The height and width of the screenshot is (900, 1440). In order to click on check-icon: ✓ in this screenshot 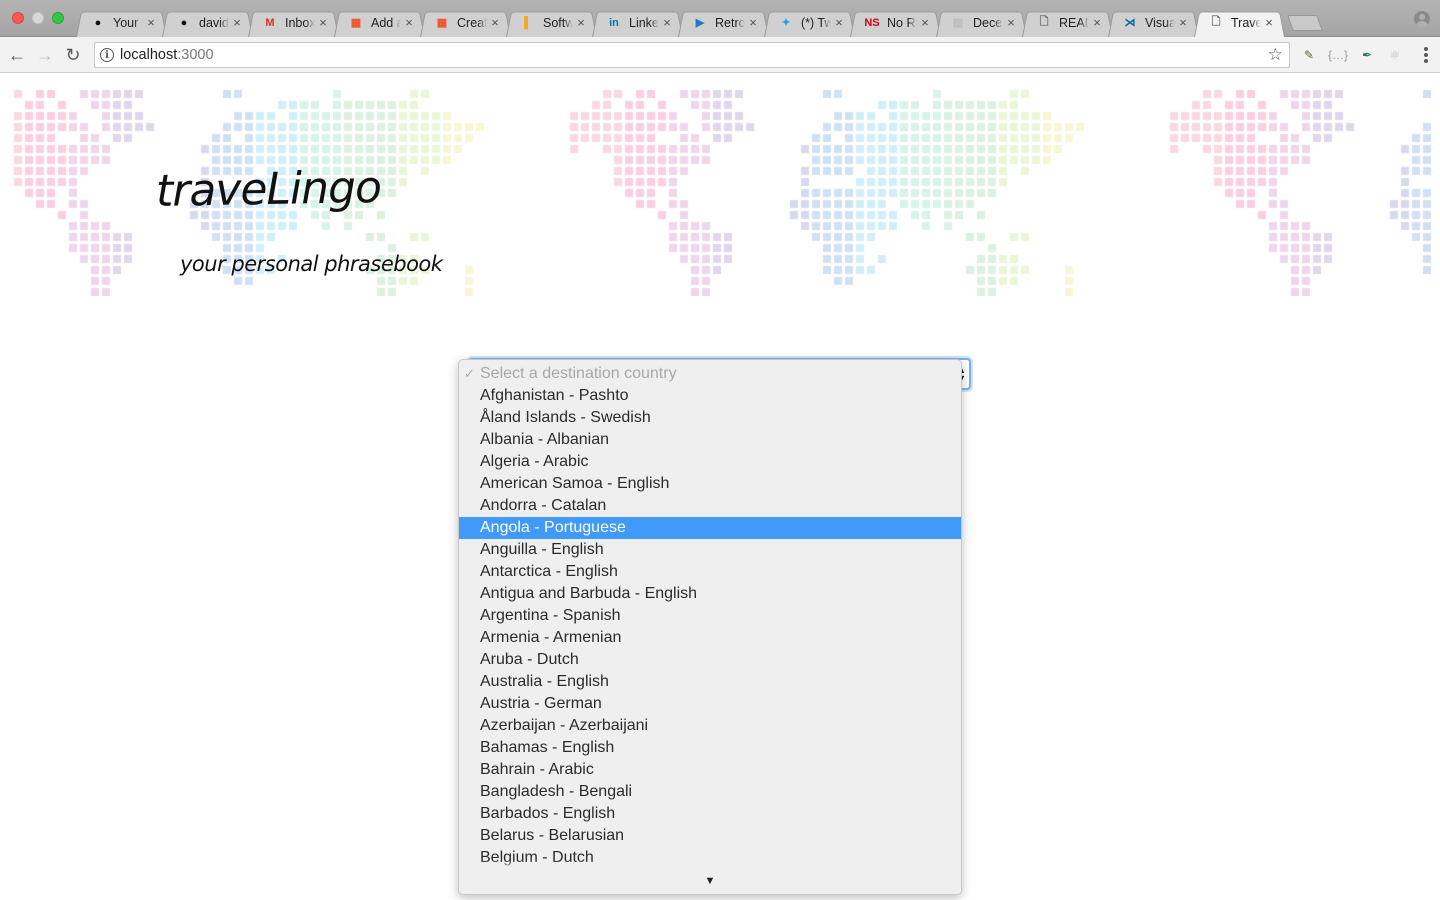, I will do `click(469, 373)`.